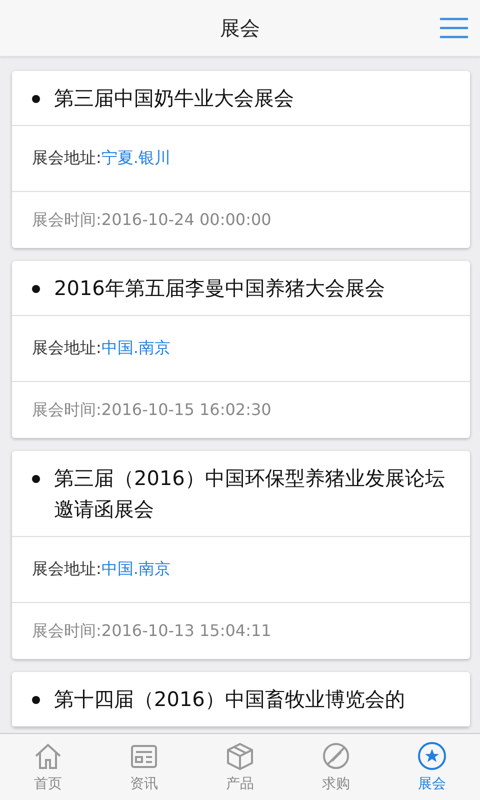  Describe the element at coordinates (432, 756) in the screenshot. I see `star-circle-icon` at that location.